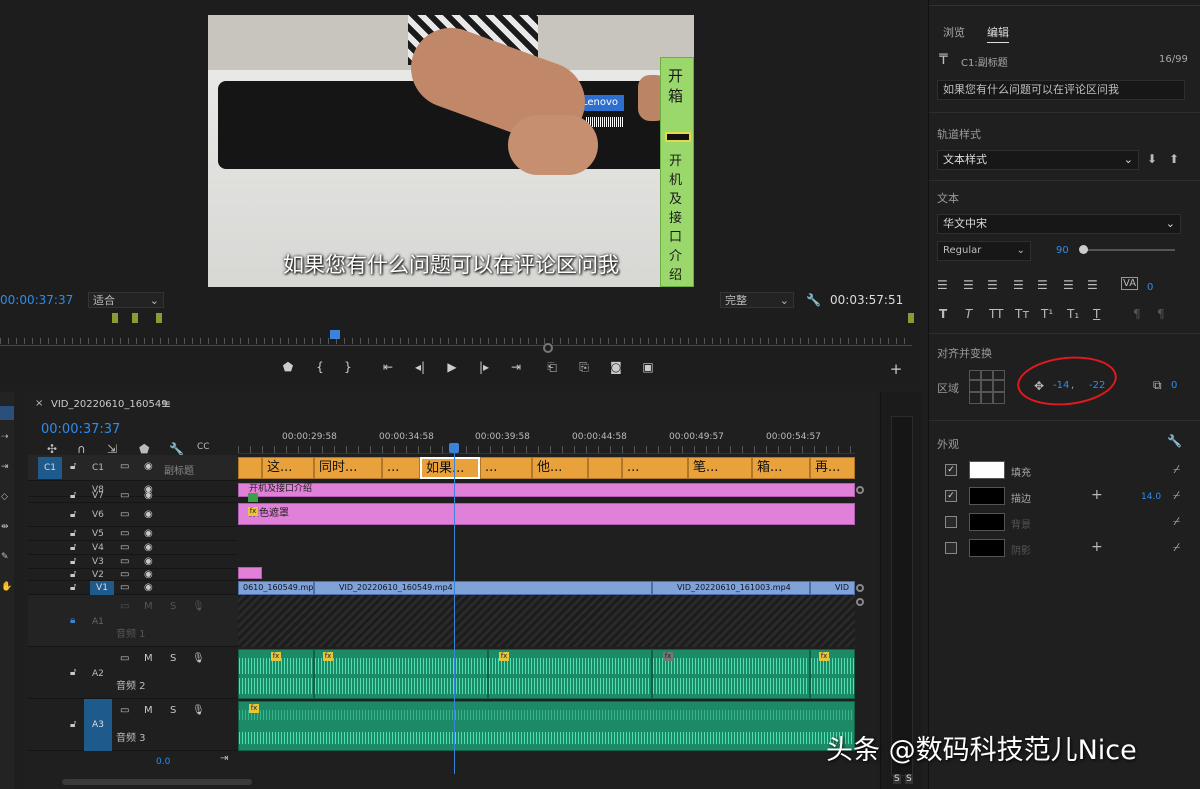  I want to click on text-input: 如果您有什么问题可以在评论区问我, so click(1061, 90).